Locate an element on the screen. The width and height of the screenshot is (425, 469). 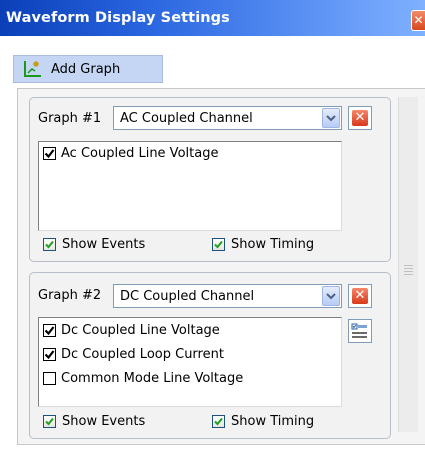
configure-signals-button is located at coordinates (360, 331).